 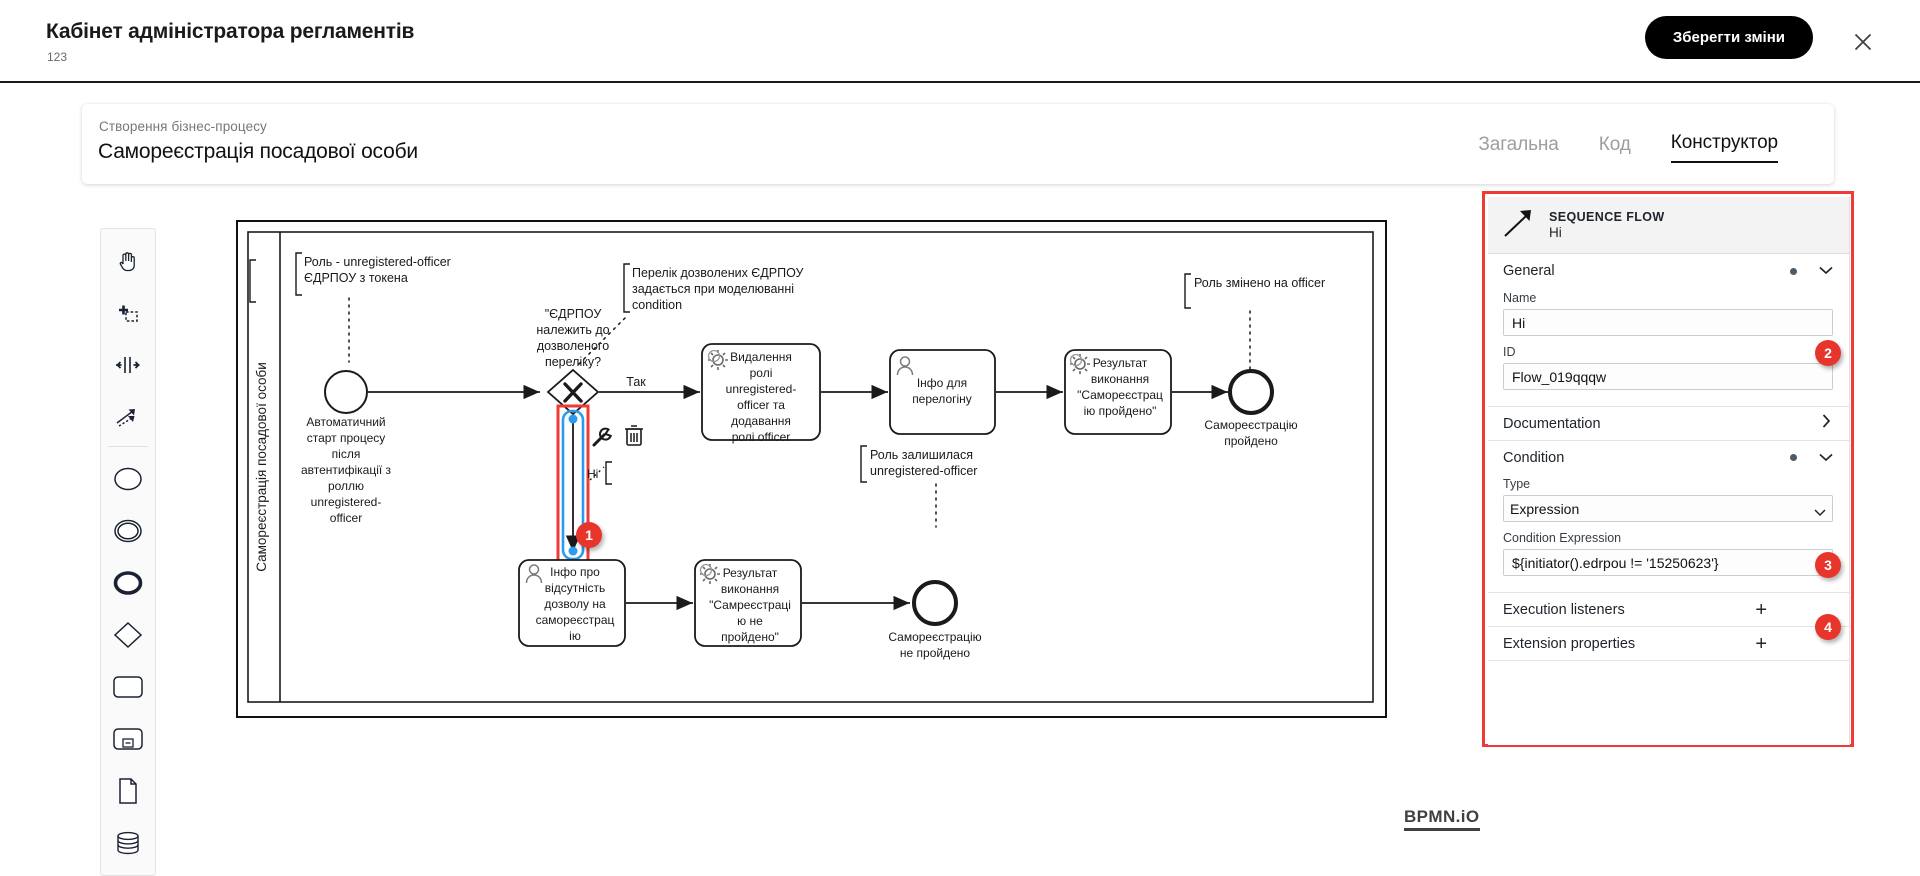 What do you see at coordinates (1728, 37) in the screenshot?
I see `save-changes-button: Зберегти зміни` at bounding box center [1728, 37].